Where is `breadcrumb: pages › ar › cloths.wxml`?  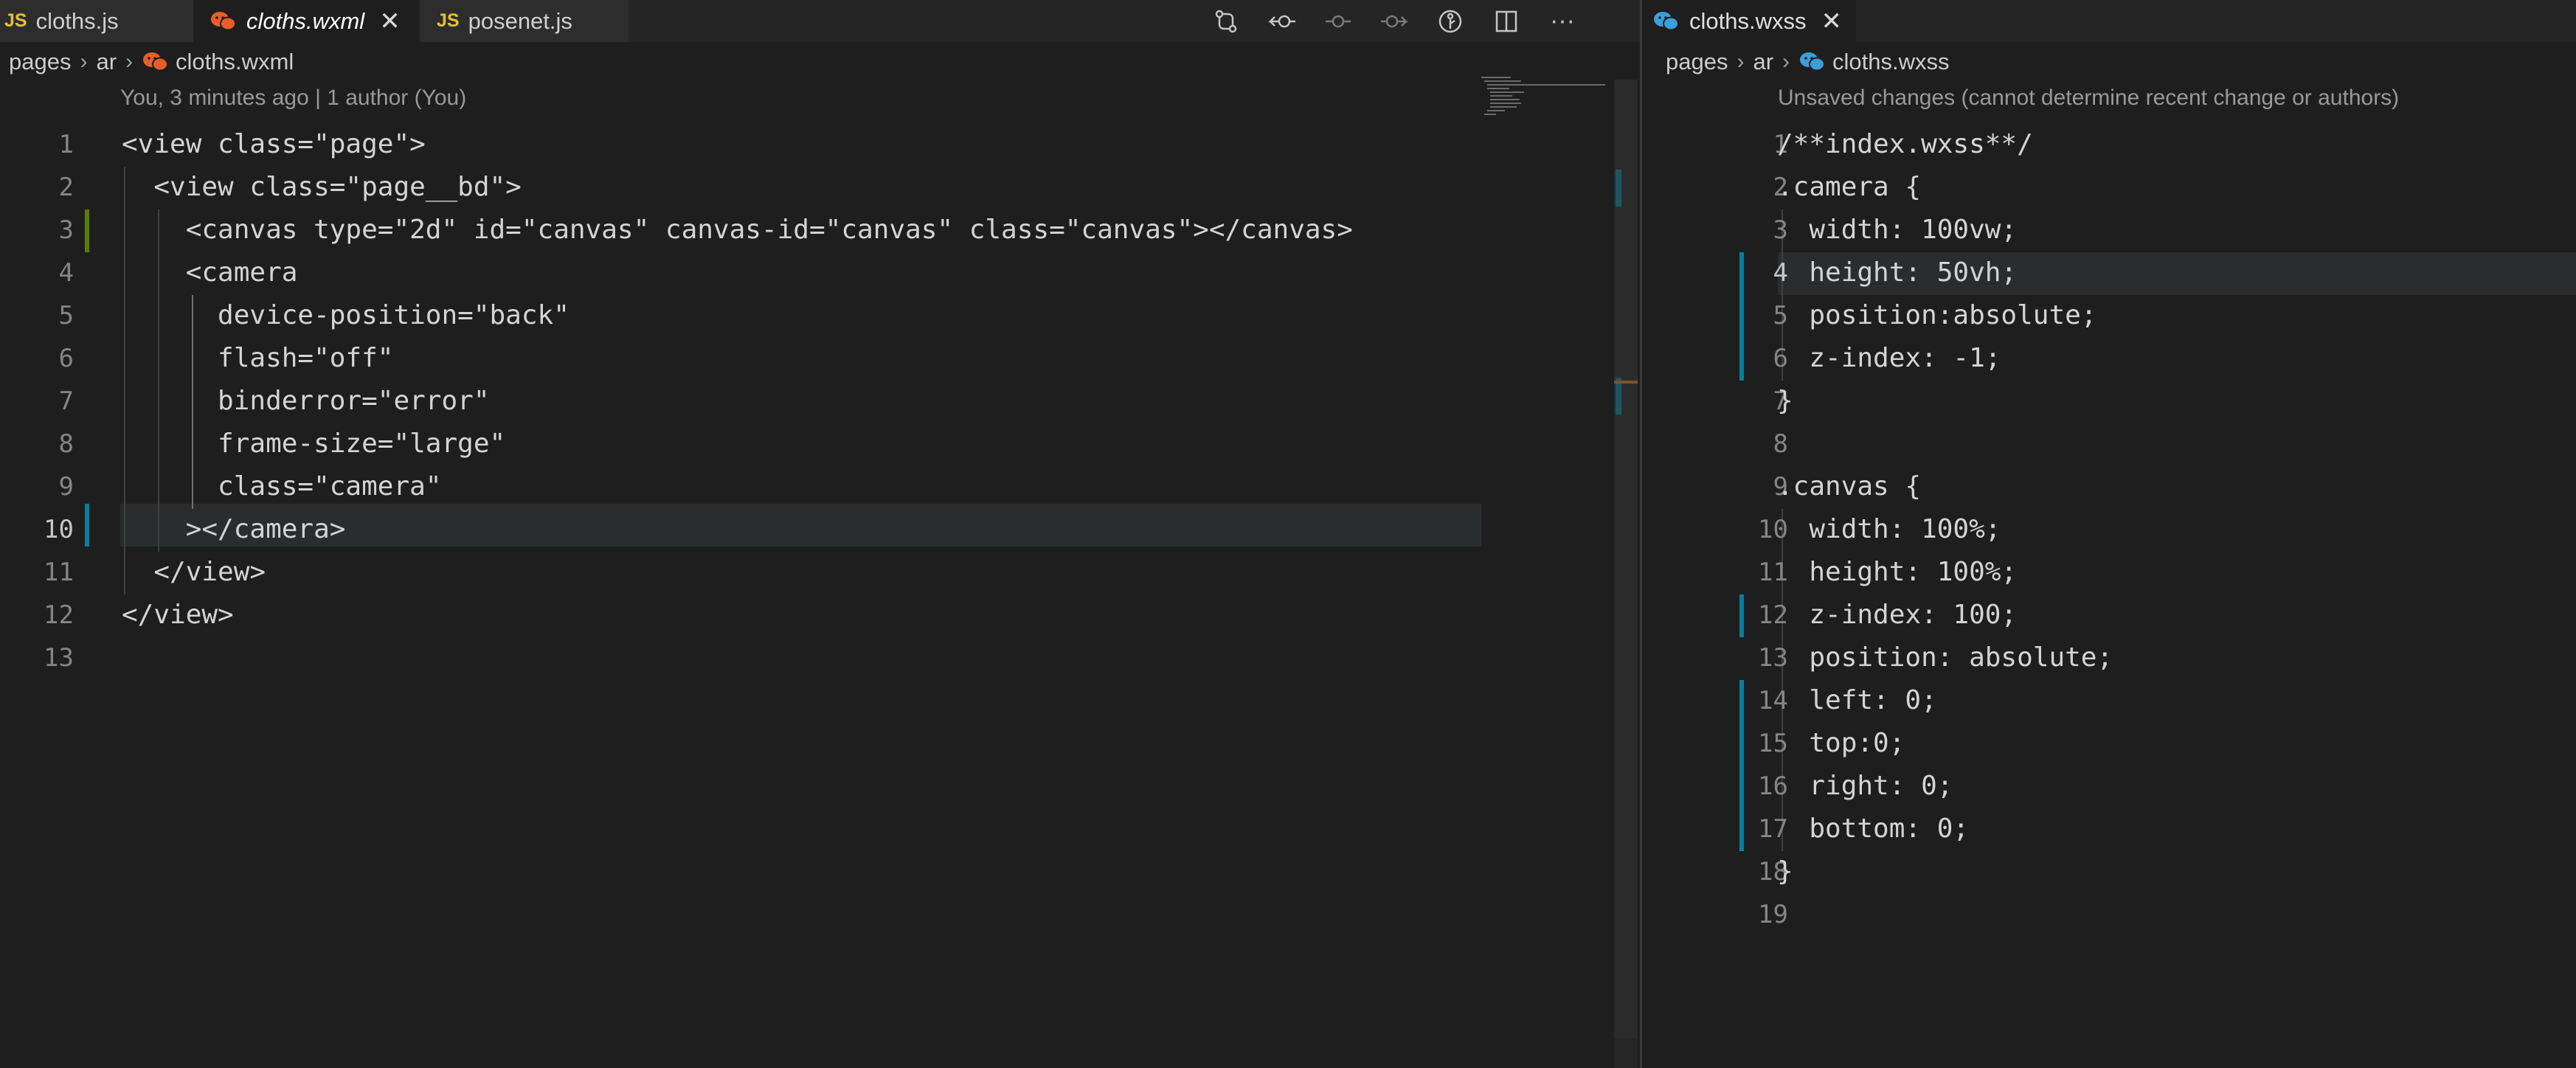
breadcrumb: pages › ar › cloths.wxml is located at coordinates (152, 62).